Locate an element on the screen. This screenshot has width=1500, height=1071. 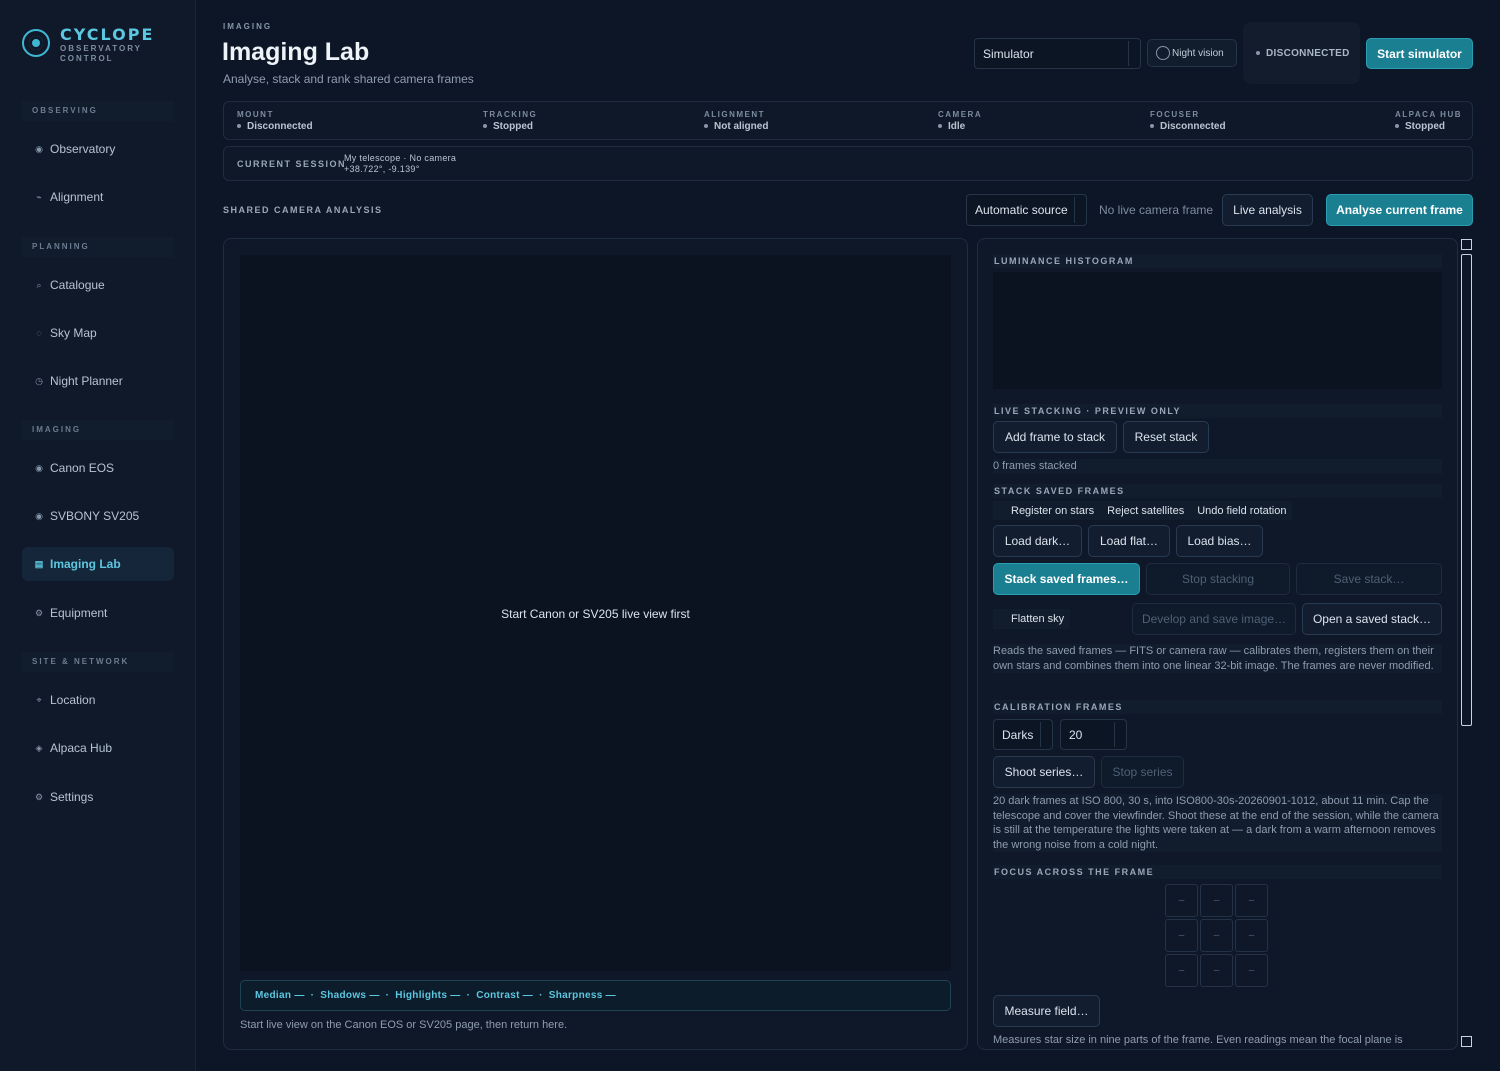
analysis-source-select: Automatic source is located at coordinates (1026, 210).